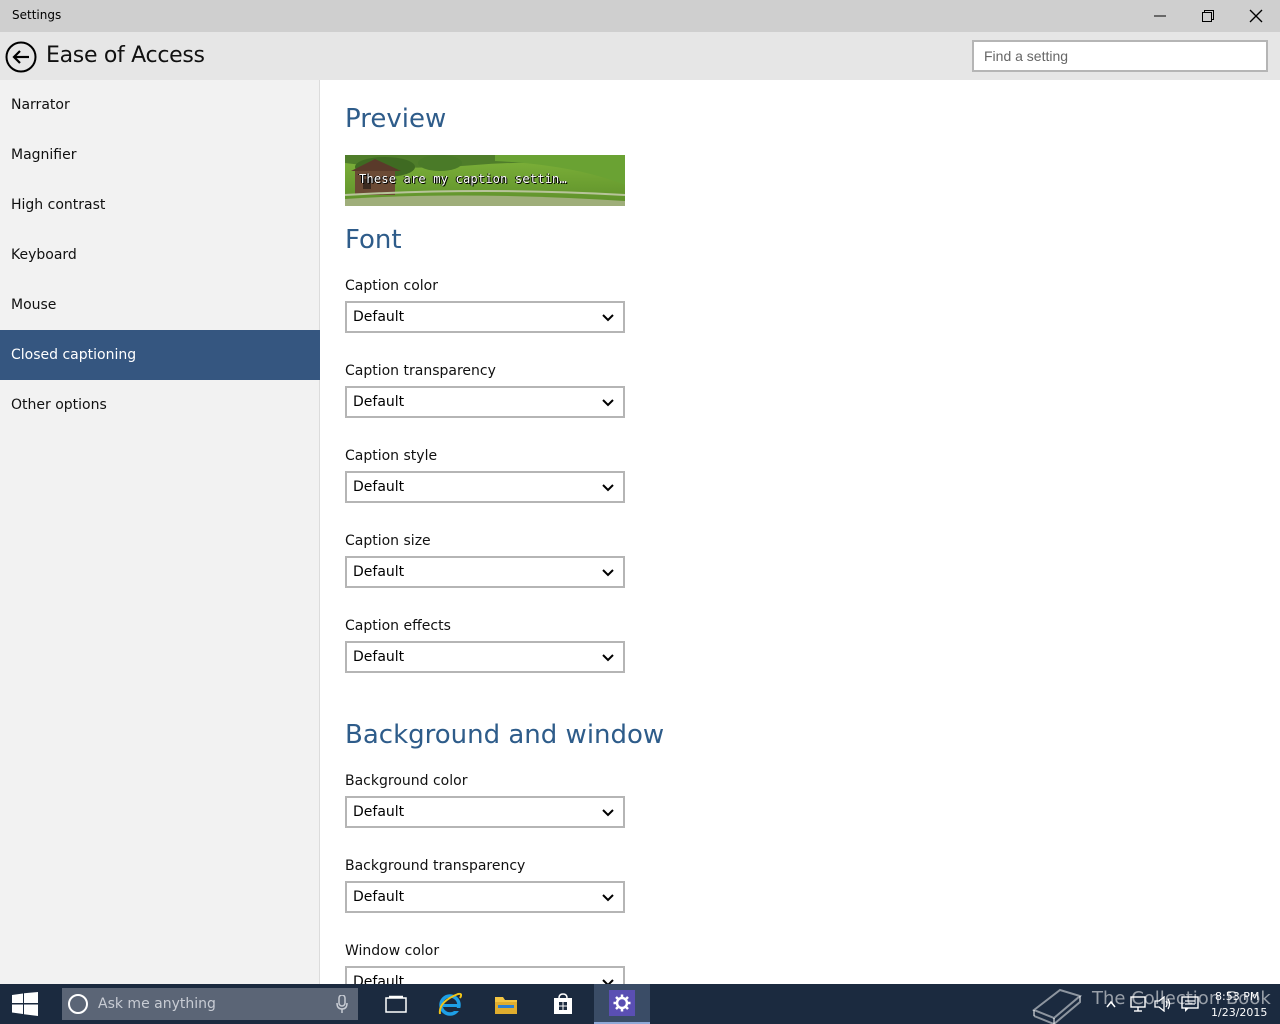  What do you see at coordinates (392, 951) in the screenshot?
I see `window-color-label: Window color` at bounding box center [392, 951].